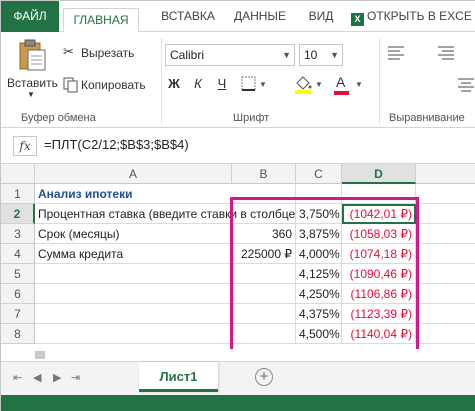 This screenshot has height=411, width=475. I want to click on font-color-swatch, so click(341, 93).